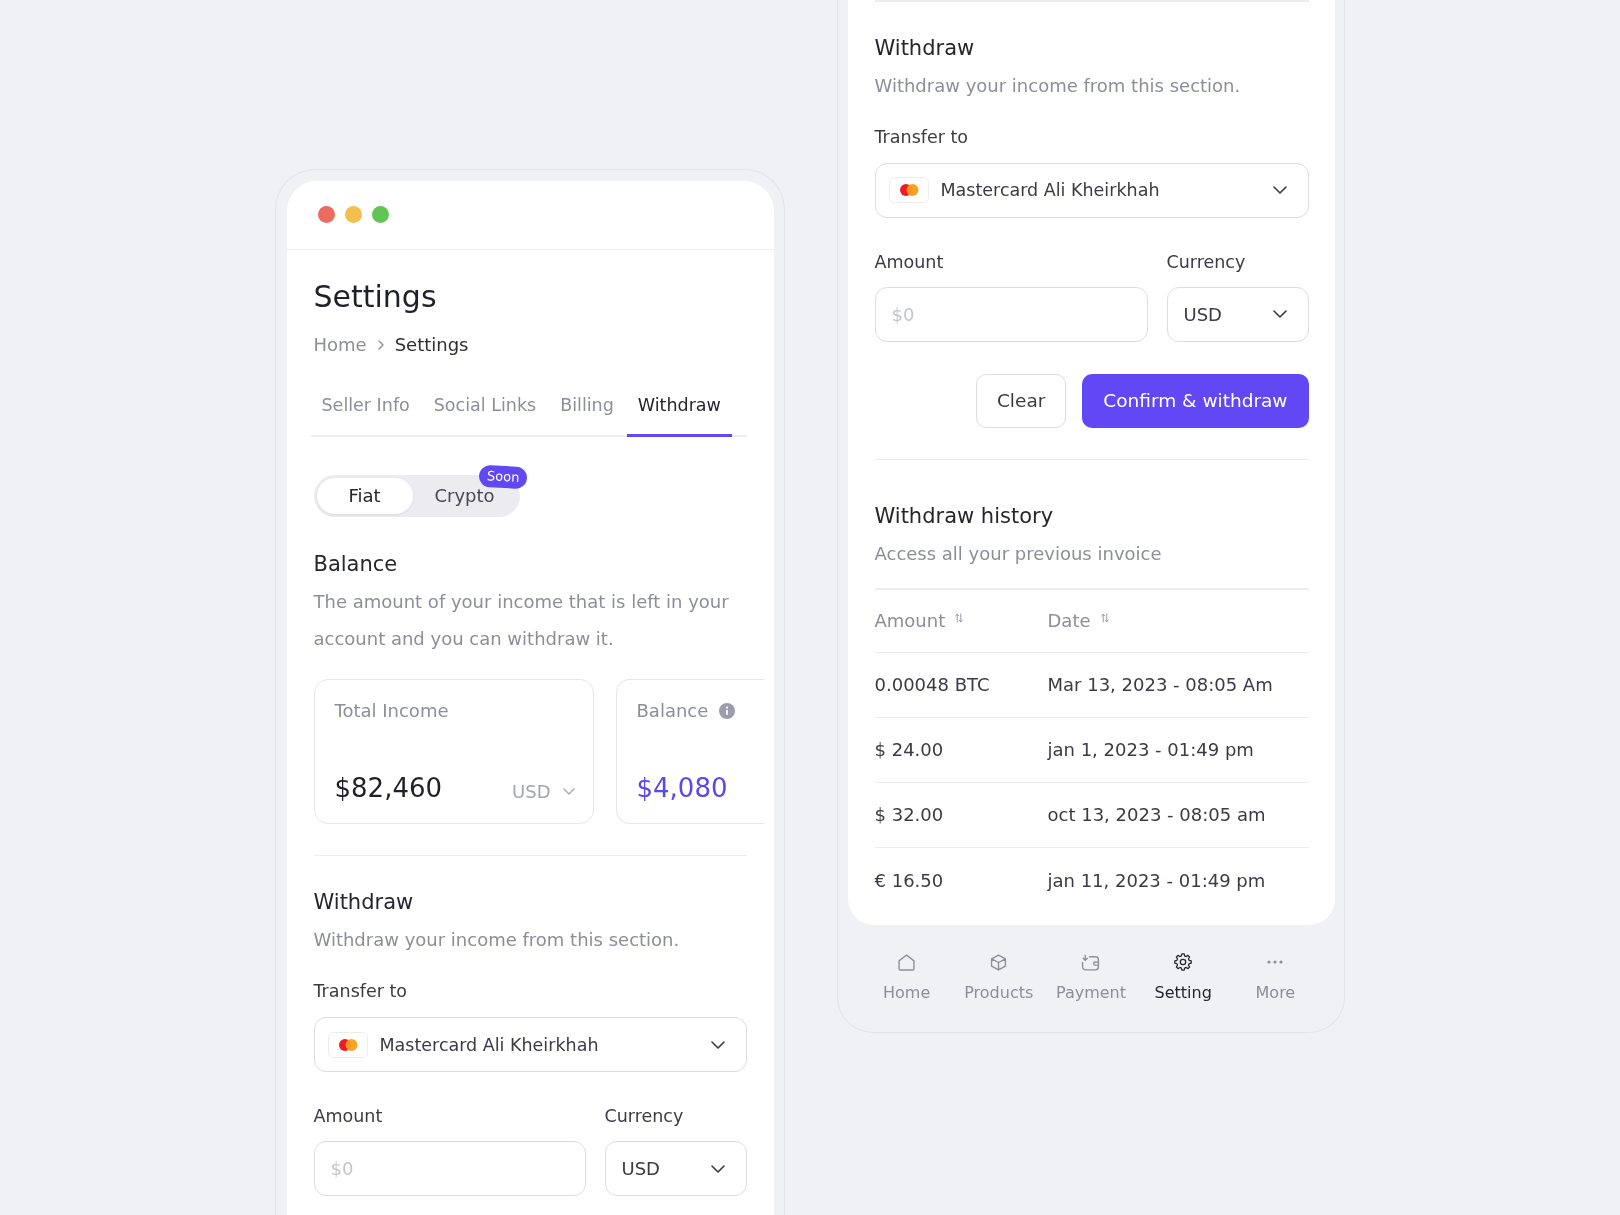 This screenshot has width=1620, height=1215. What do you see at coordinates (999, 979) in the screenshot?
I see `nav-item: Products` at bounding box center [999, 979].